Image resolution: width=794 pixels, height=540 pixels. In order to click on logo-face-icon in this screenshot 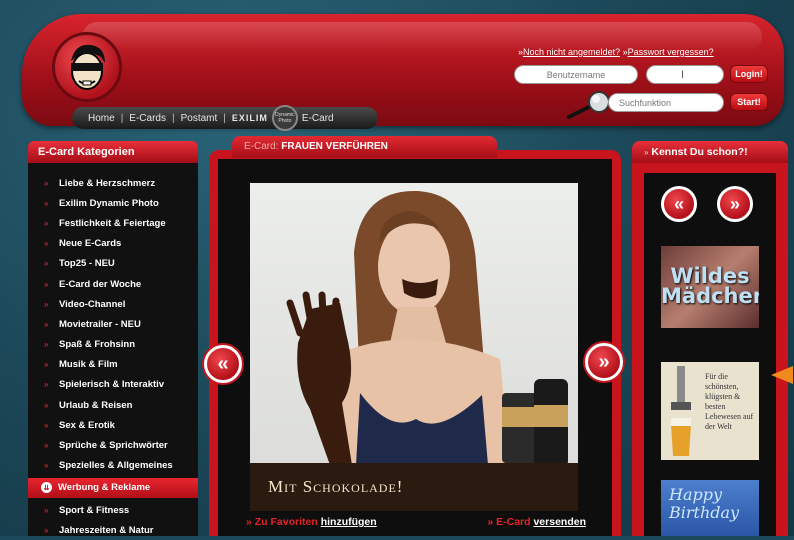, I will do `click(88, 67)`.